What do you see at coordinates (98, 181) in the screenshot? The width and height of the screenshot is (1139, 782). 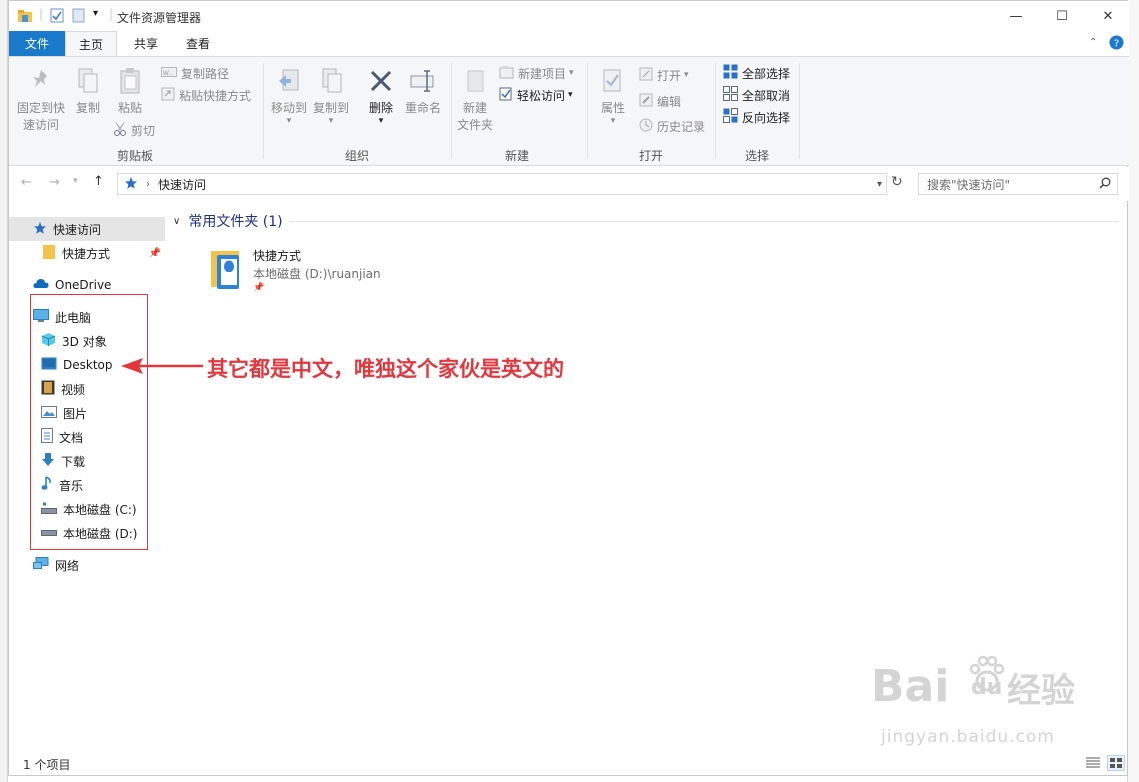 I see `up-arrow-icon: ↑` at bounding box center [98, 181].